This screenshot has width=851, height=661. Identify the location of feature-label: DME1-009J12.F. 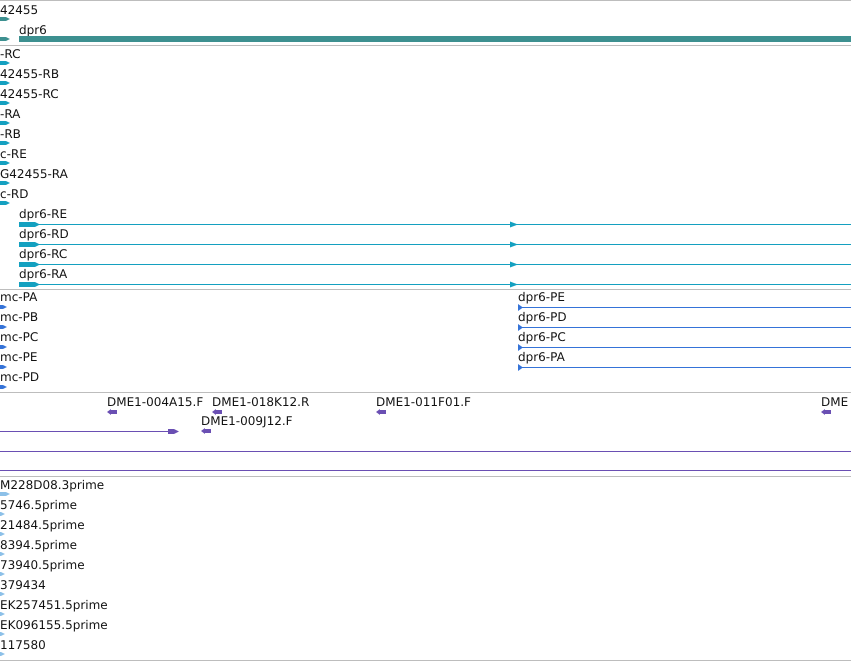
(247, 421).